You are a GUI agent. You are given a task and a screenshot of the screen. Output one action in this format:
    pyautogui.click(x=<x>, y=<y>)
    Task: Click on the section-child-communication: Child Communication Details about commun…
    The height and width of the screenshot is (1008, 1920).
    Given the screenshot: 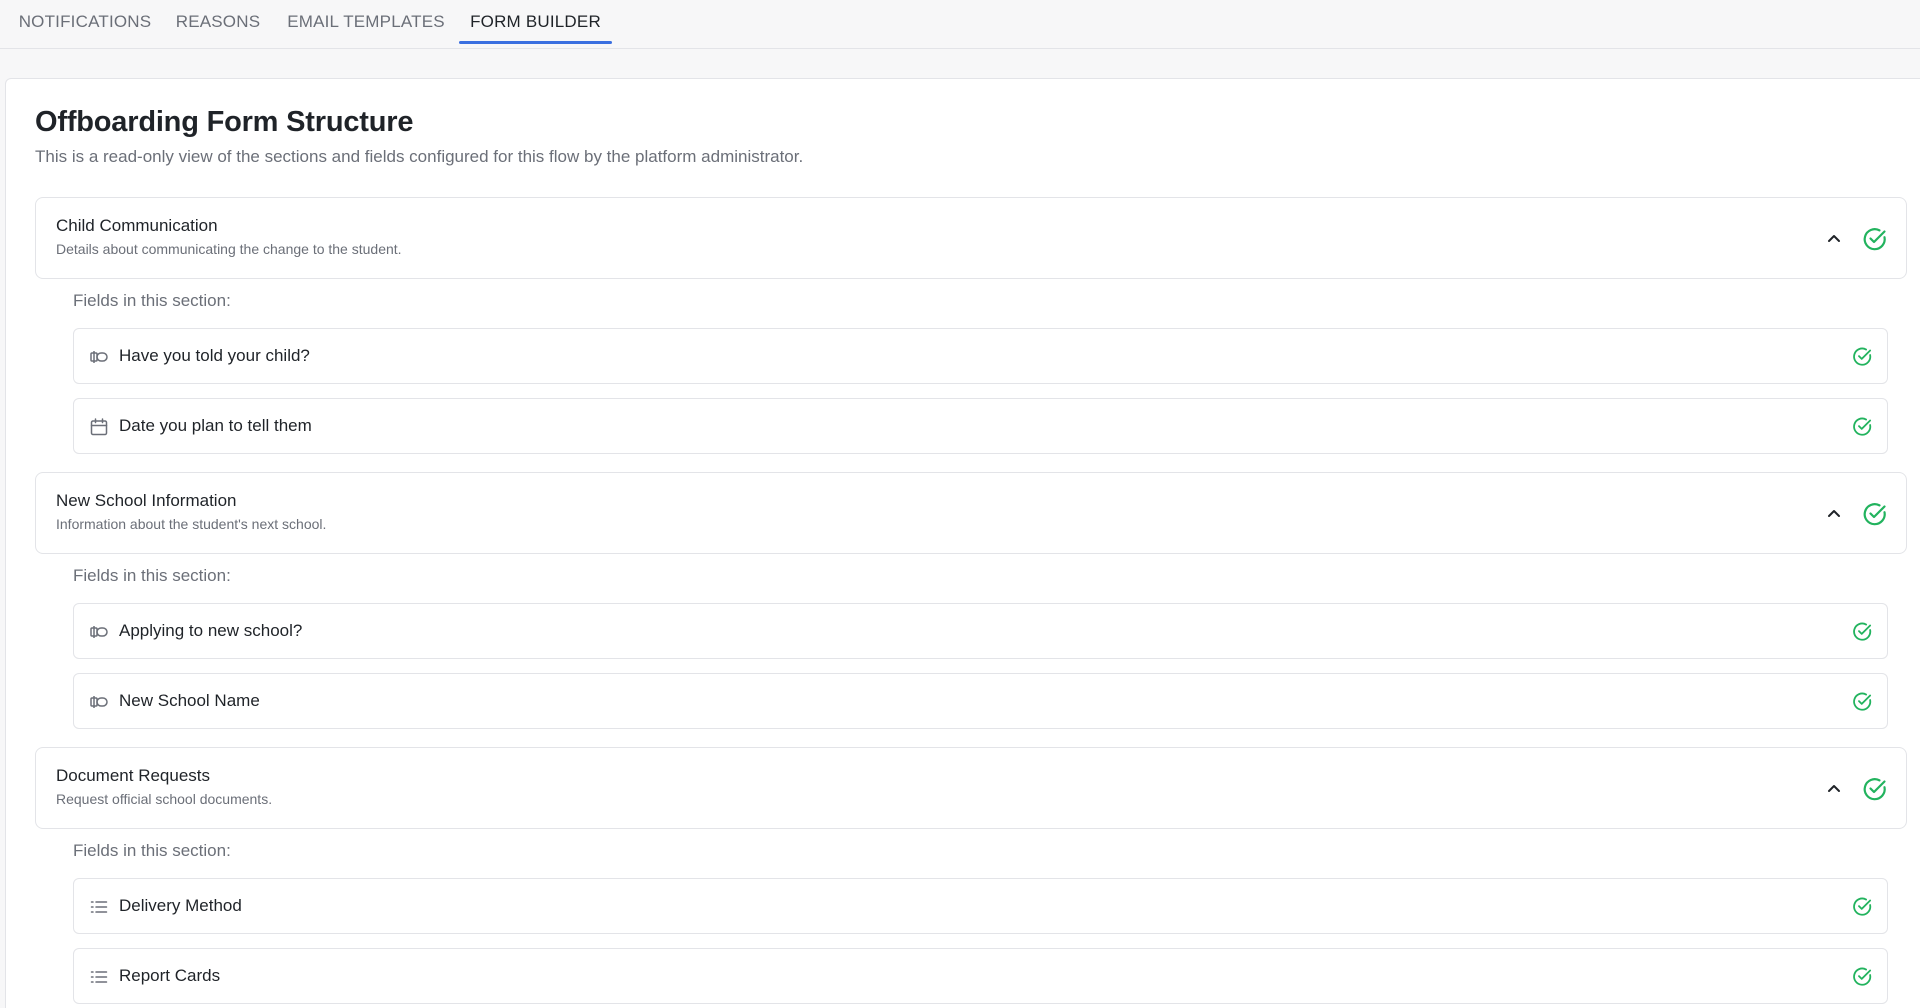 What is the action you would take?
    pyautogui.click(x=971, y=238)
    